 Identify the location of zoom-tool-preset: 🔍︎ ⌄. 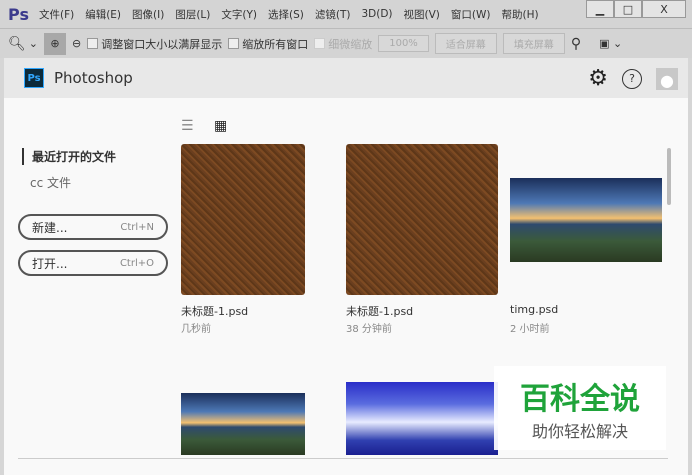
(23, 44).